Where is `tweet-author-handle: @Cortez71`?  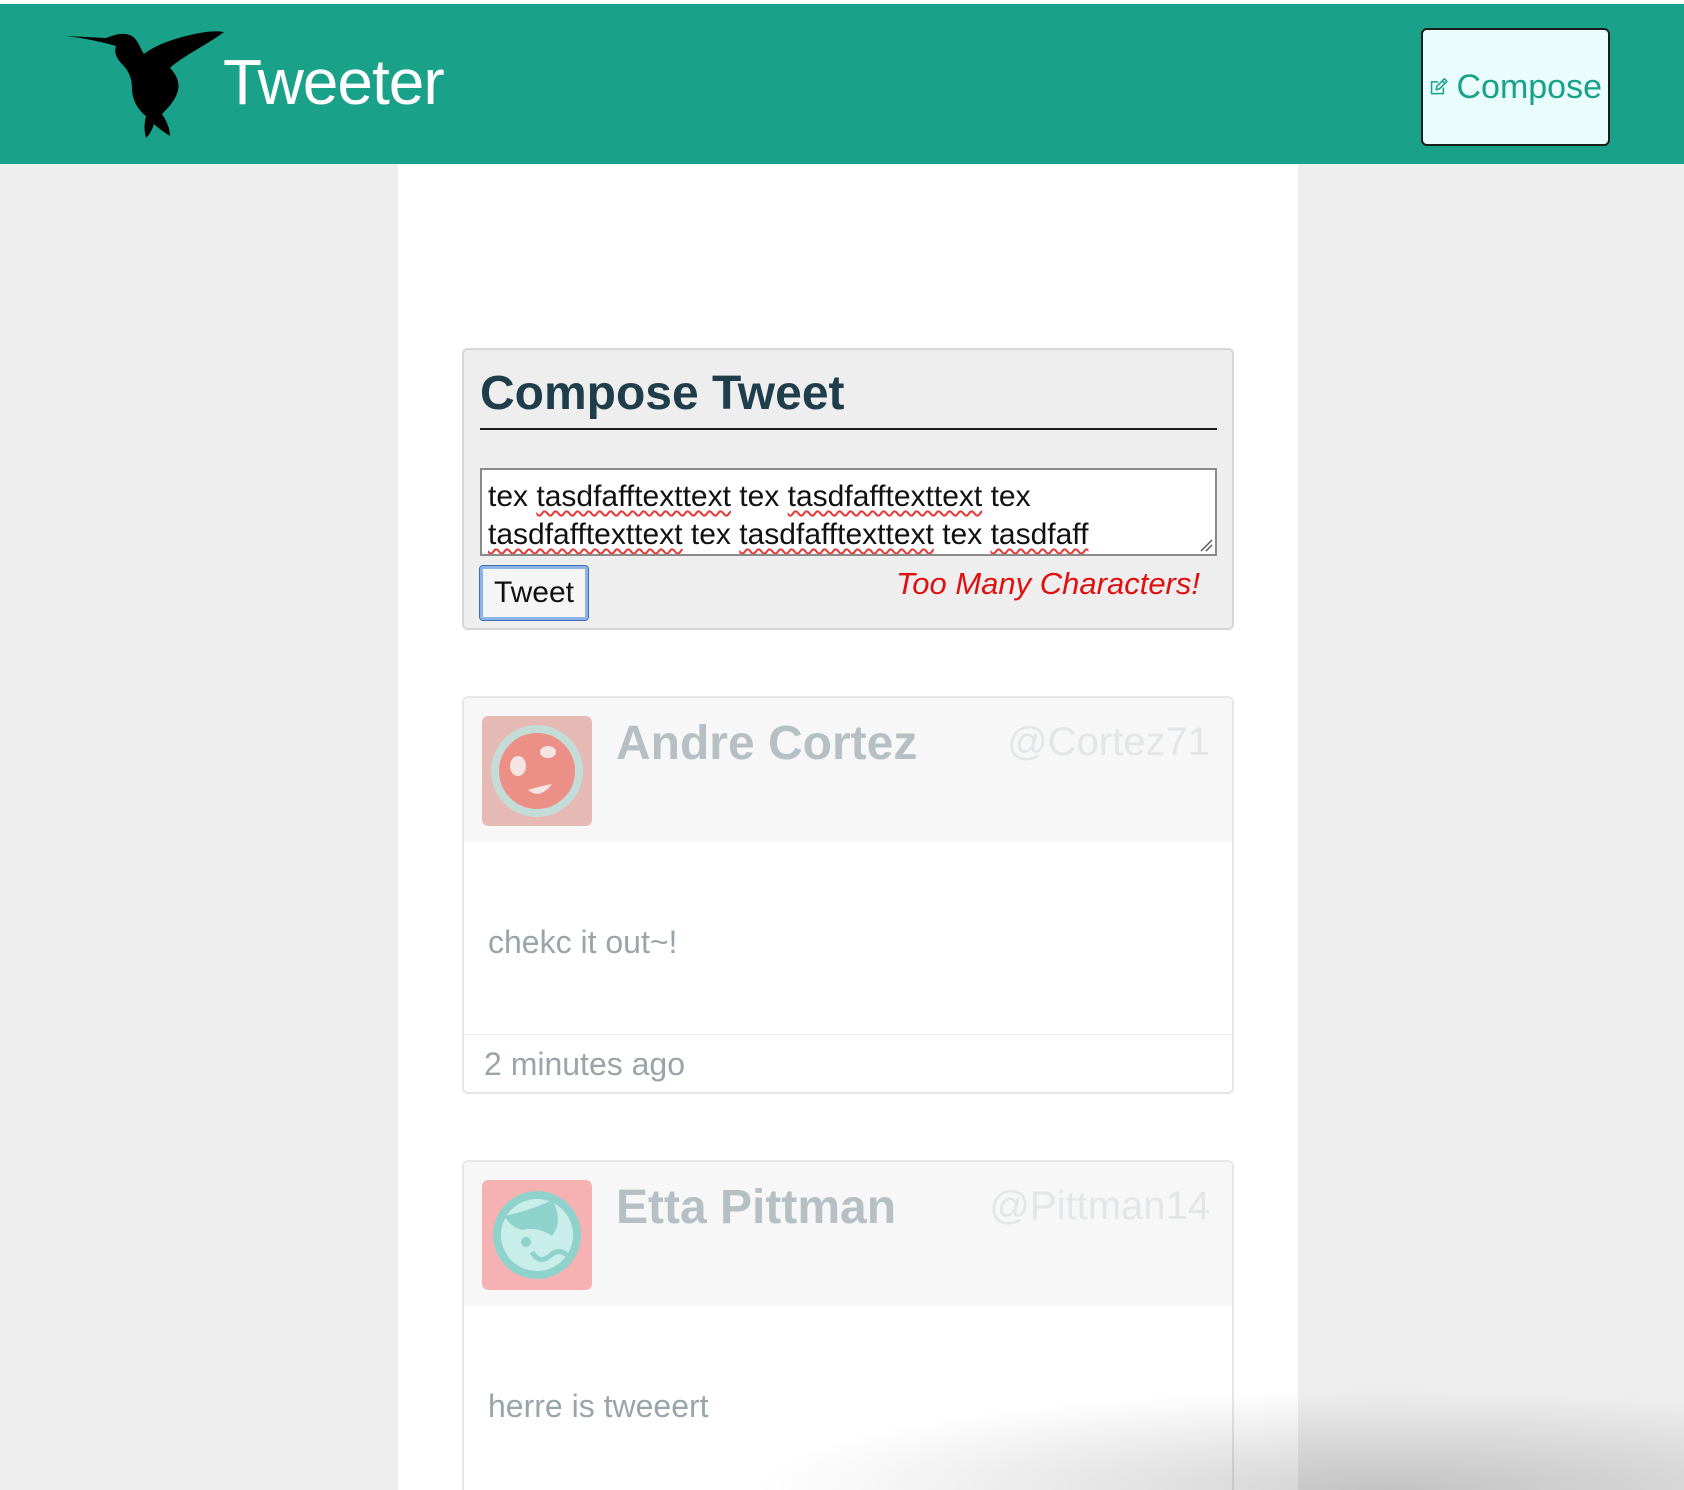 tweet-author-handle: @Cortez71 is located at coordinates (1108, 742).